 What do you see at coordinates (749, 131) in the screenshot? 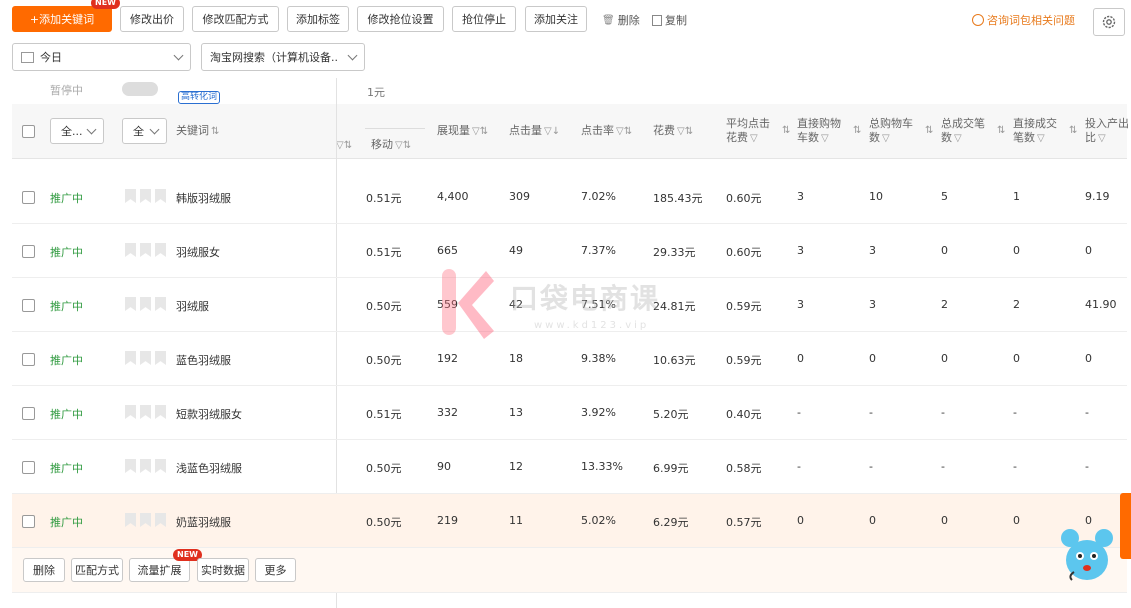
I see `avg-cpc-column-header: 平均点击花费 ▽` at bounding box center [749, 131].